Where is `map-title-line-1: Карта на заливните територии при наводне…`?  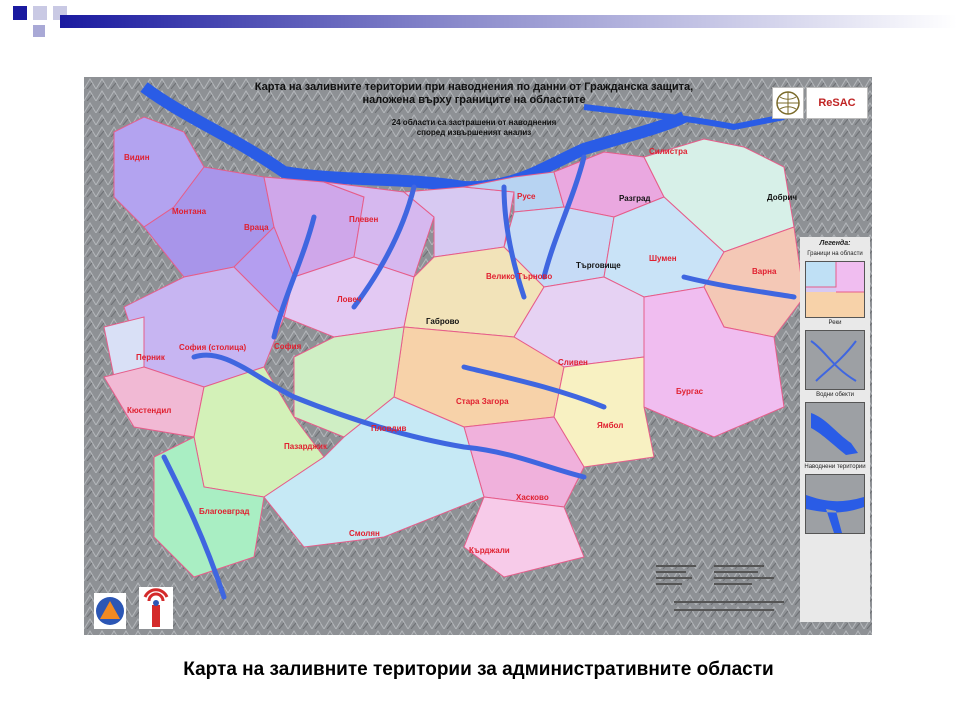 map-title-line-1: Карта на заливните територии при наводне… is located at coordinates (474, 87).